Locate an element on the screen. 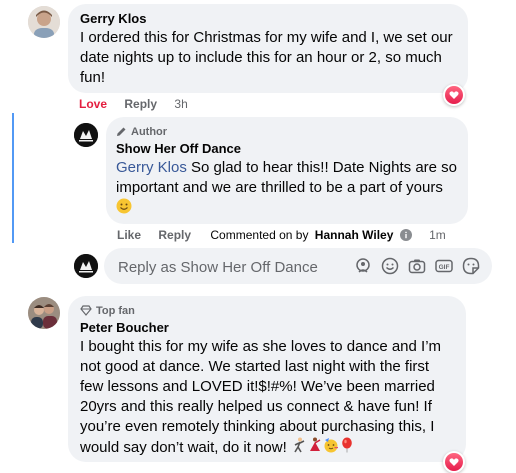 The image size is (516, 473). page-avatar is located at coordinates (86, 135).